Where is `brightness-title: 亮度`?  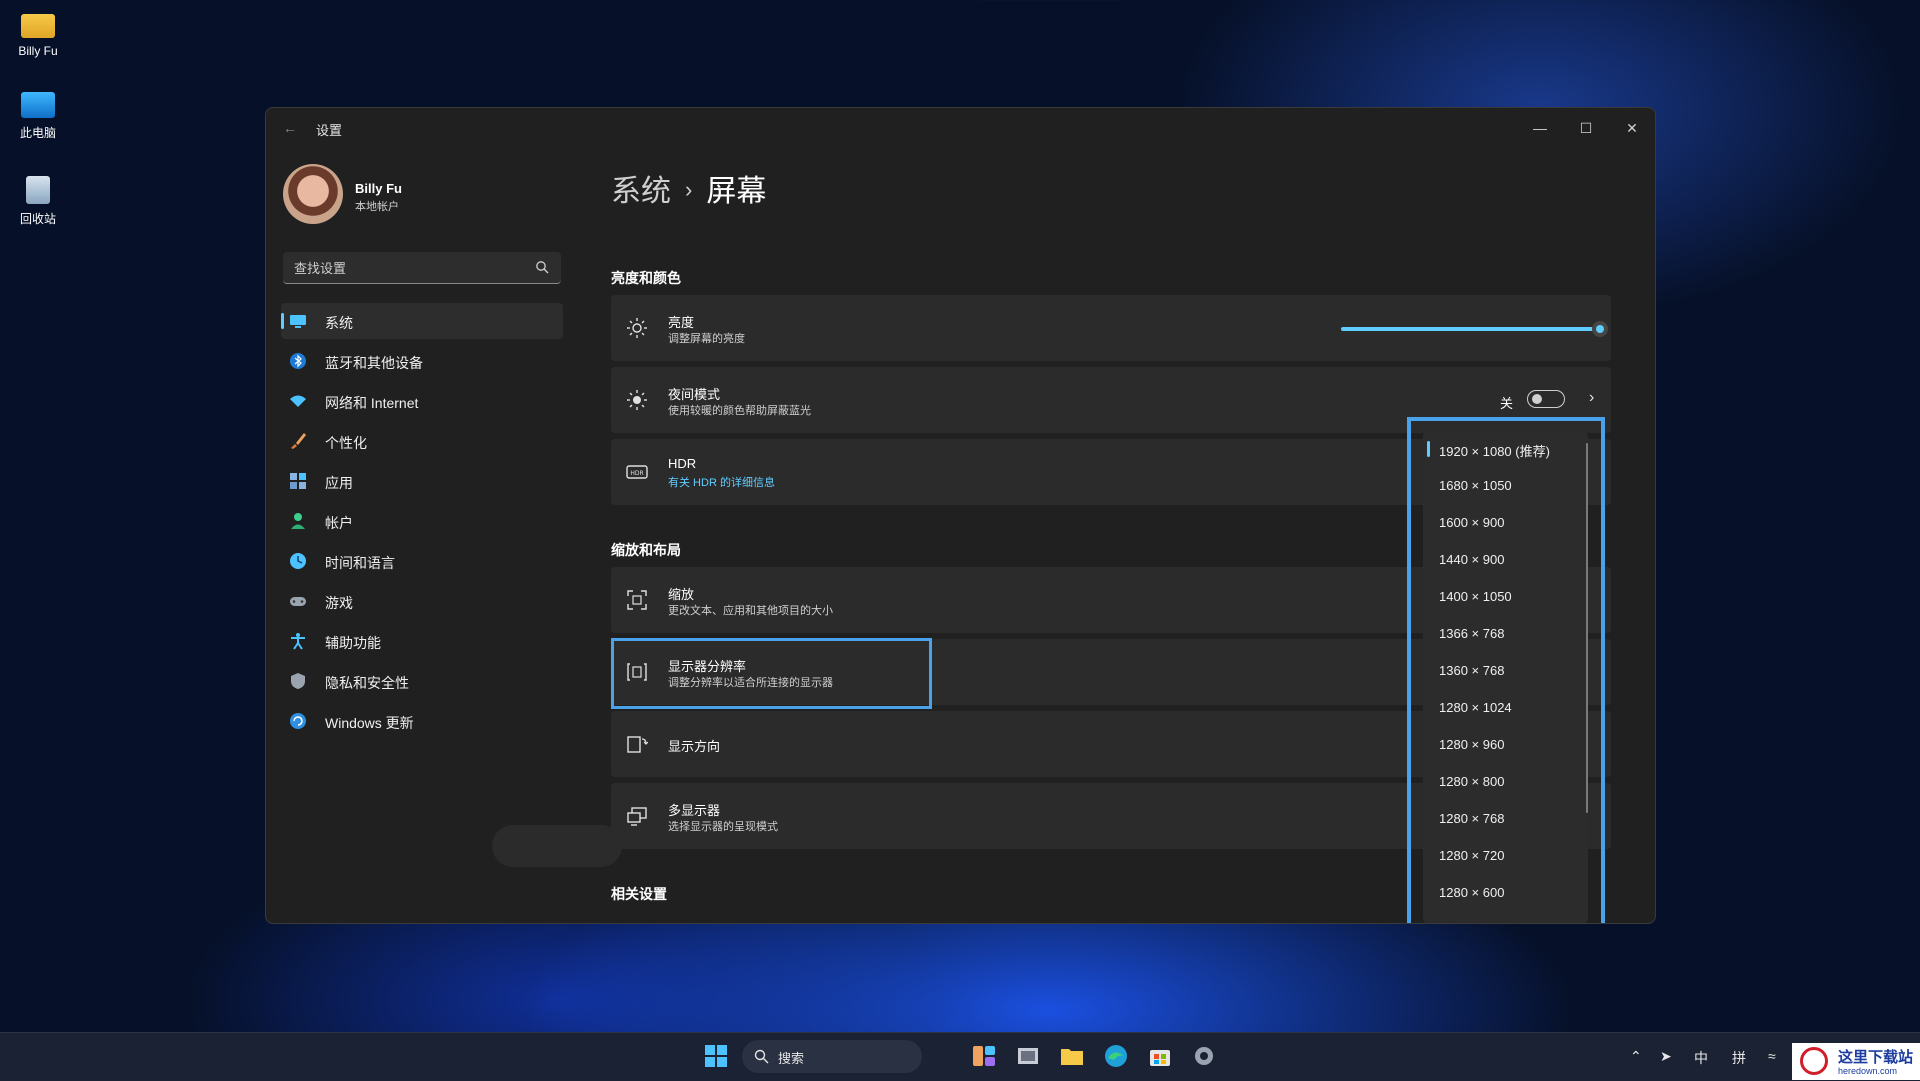 brightness-title: 亮度 is located at coordinates (681, 322).